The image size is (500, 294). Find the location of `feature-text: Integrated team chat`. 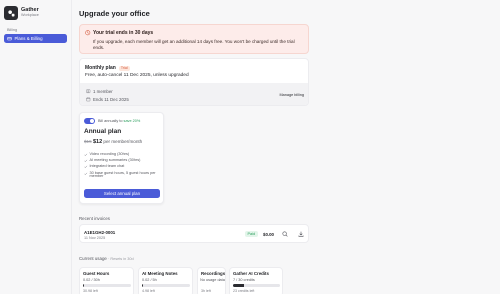

feature-text: Integrated team chat is located at coordinates (107, 166).